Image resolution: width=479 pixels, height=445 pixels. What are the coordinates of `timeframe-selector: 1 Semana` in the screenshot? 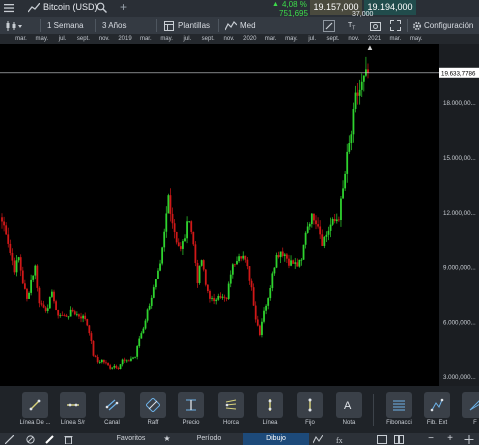 It's located at (65, 25).